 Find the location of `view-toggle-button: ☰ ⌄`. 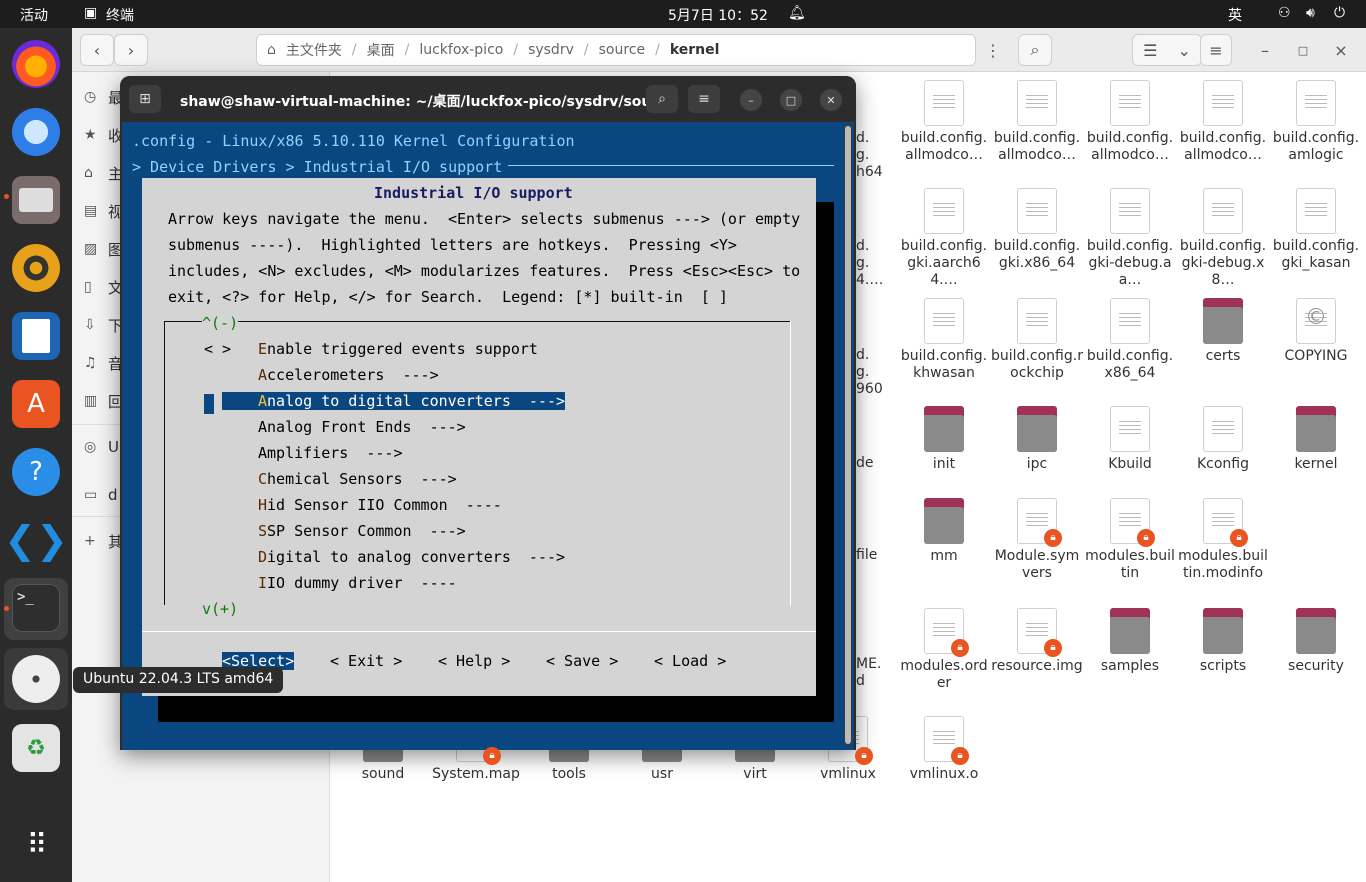

view-toggle-button: ☰ ⌄ is located at coordinates (1167, 50).